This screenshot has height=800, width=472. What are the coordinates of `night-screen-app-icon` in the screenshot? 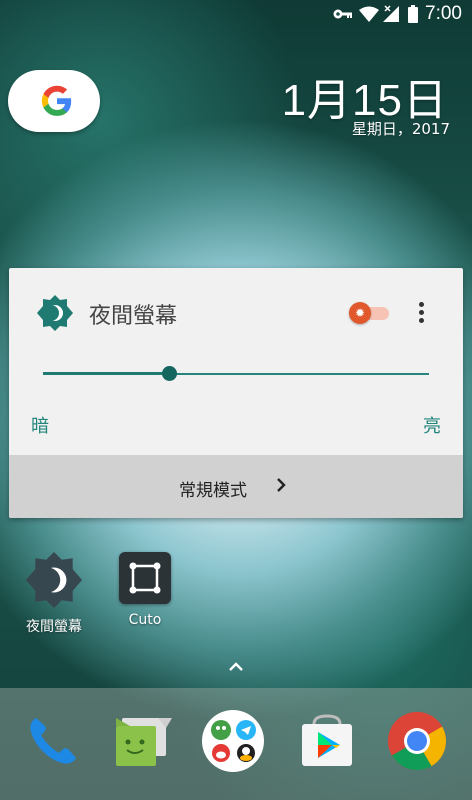 It's located at (54, 580).